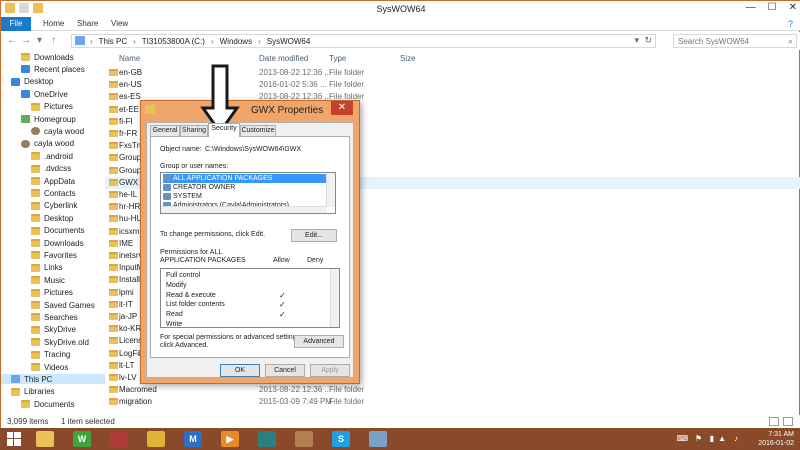  Describe the element at coordinates (60, 342) in the screenshot. I see `sidebar-item: SkyDrive.old` at that location.